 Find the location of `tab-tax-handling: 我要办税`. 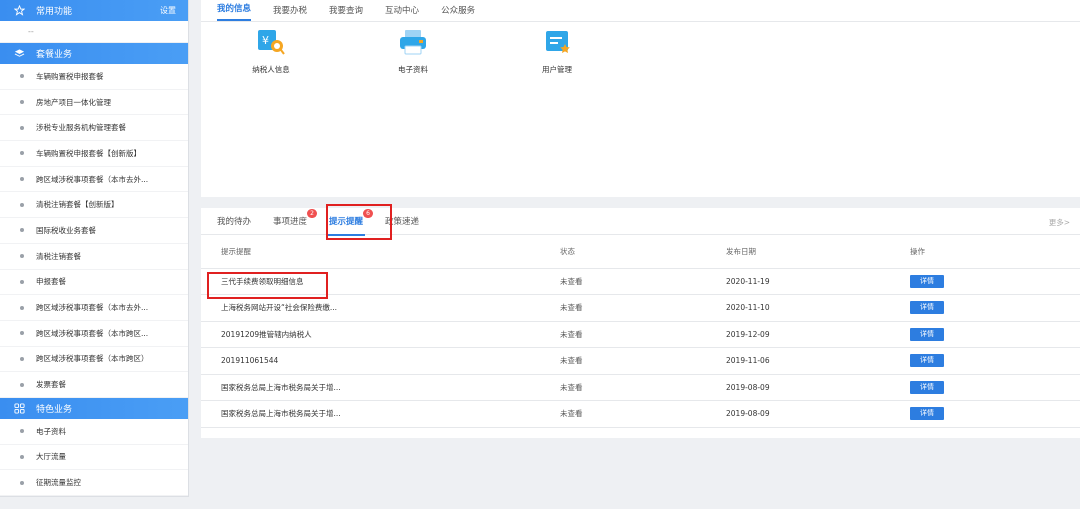

tab-tax-handling: 我要办税 is located at coordinates (290, 12).